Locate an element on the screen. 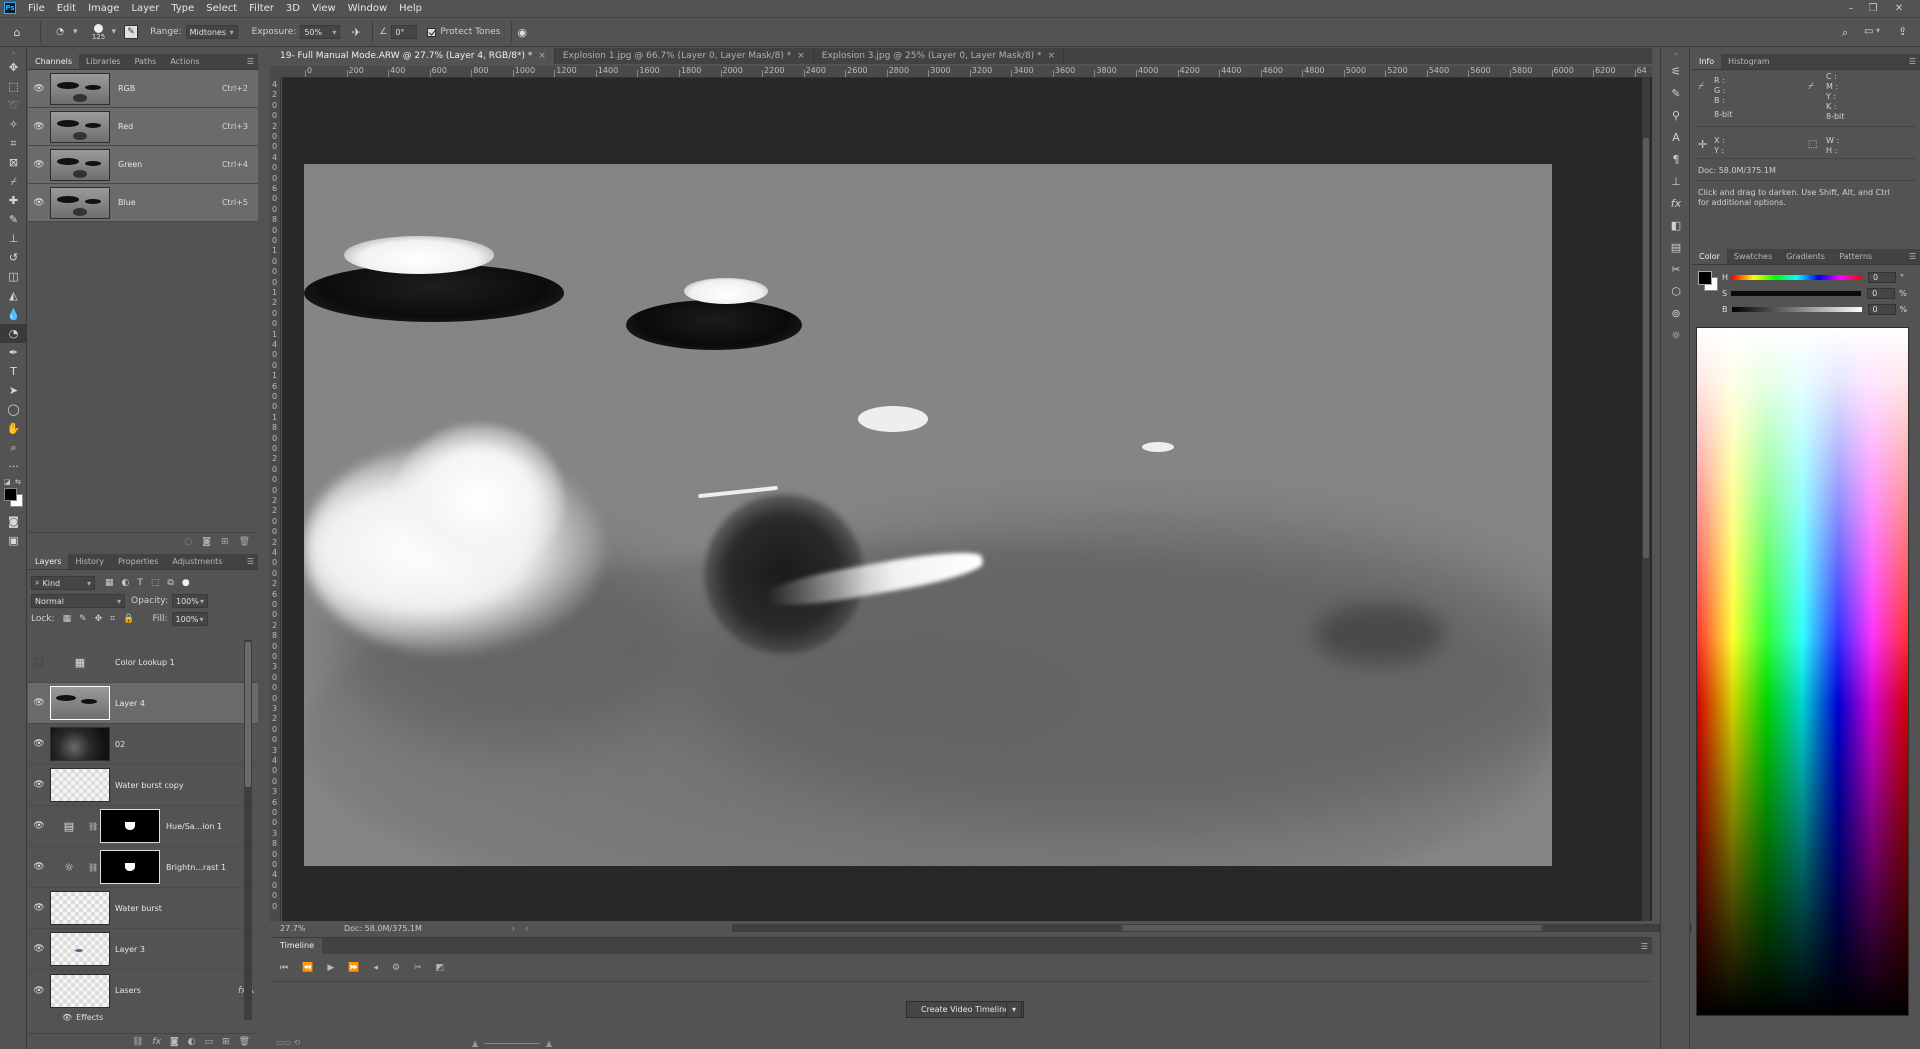 The height and width of the screenshot is (1049, 1920). paragraph-panel-icon: ¶ is located at coordinates (1676, 159).